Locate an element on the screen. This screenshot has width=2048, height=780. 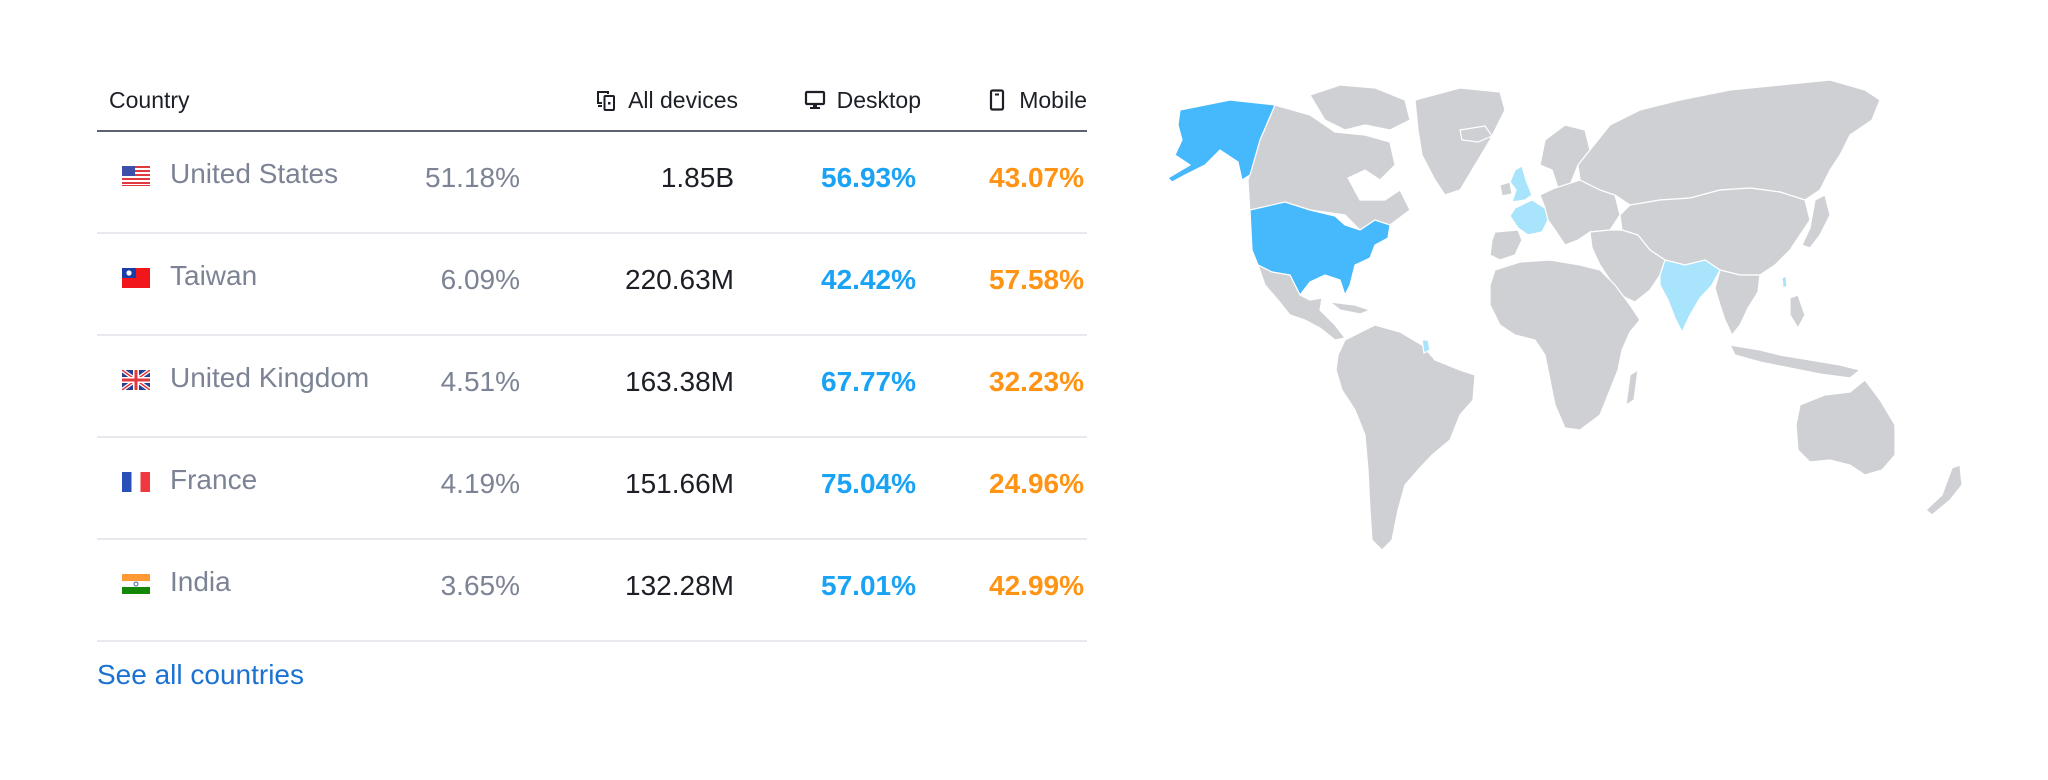
map-caribbean is located at coordinates (1349, 308).